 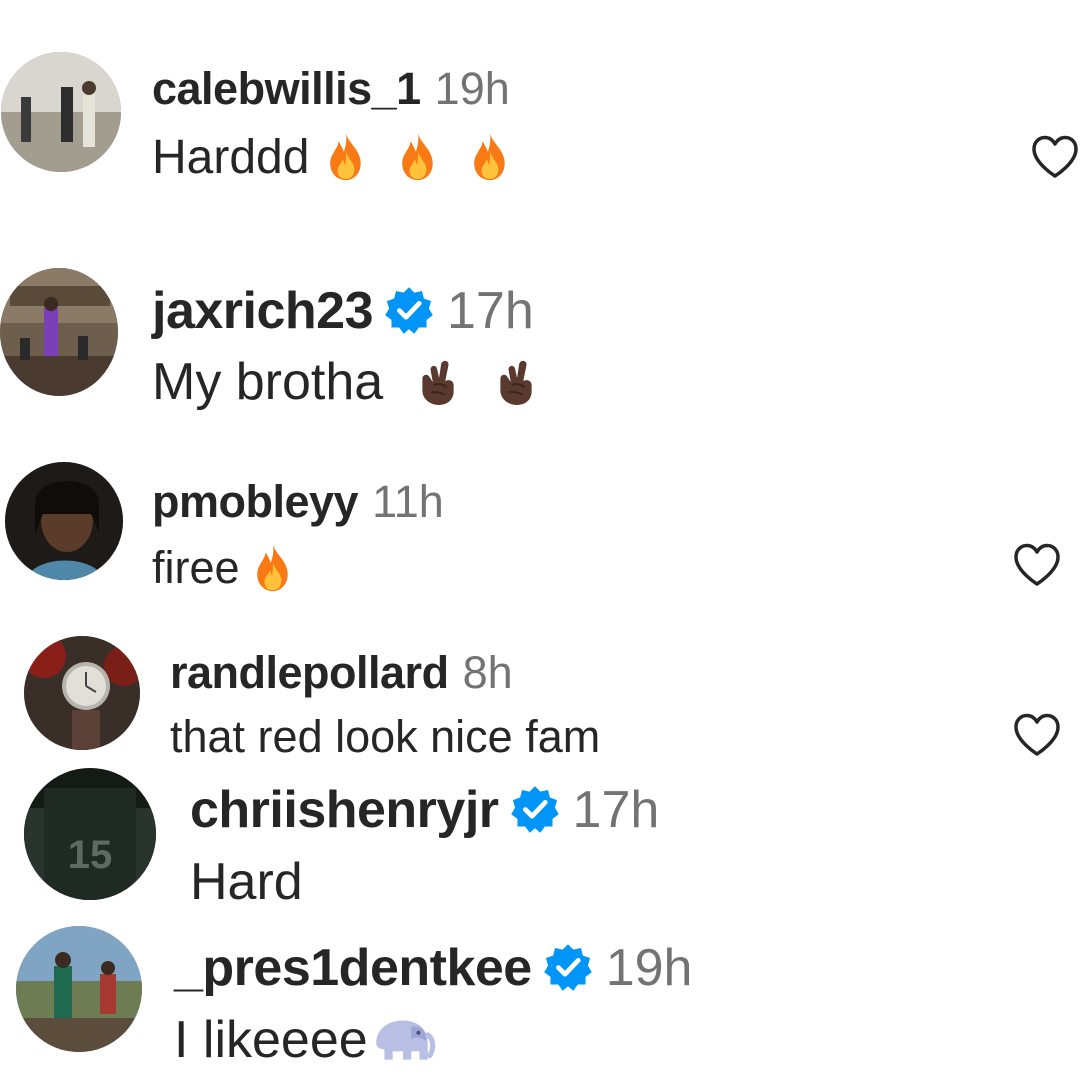 I want to click on comment-text-row: that red look nice fam, so click(x=385, y=736).